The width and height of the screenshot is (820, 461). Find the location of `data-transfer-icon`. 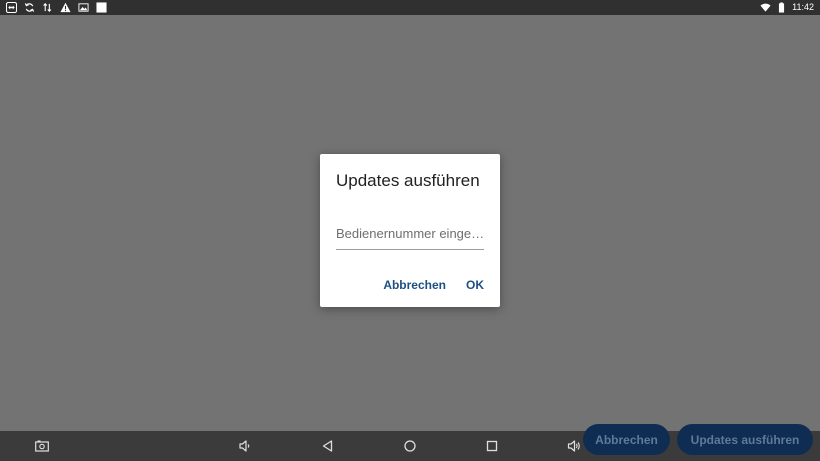

data-transfer-icon is located at coordinates (47, 7).